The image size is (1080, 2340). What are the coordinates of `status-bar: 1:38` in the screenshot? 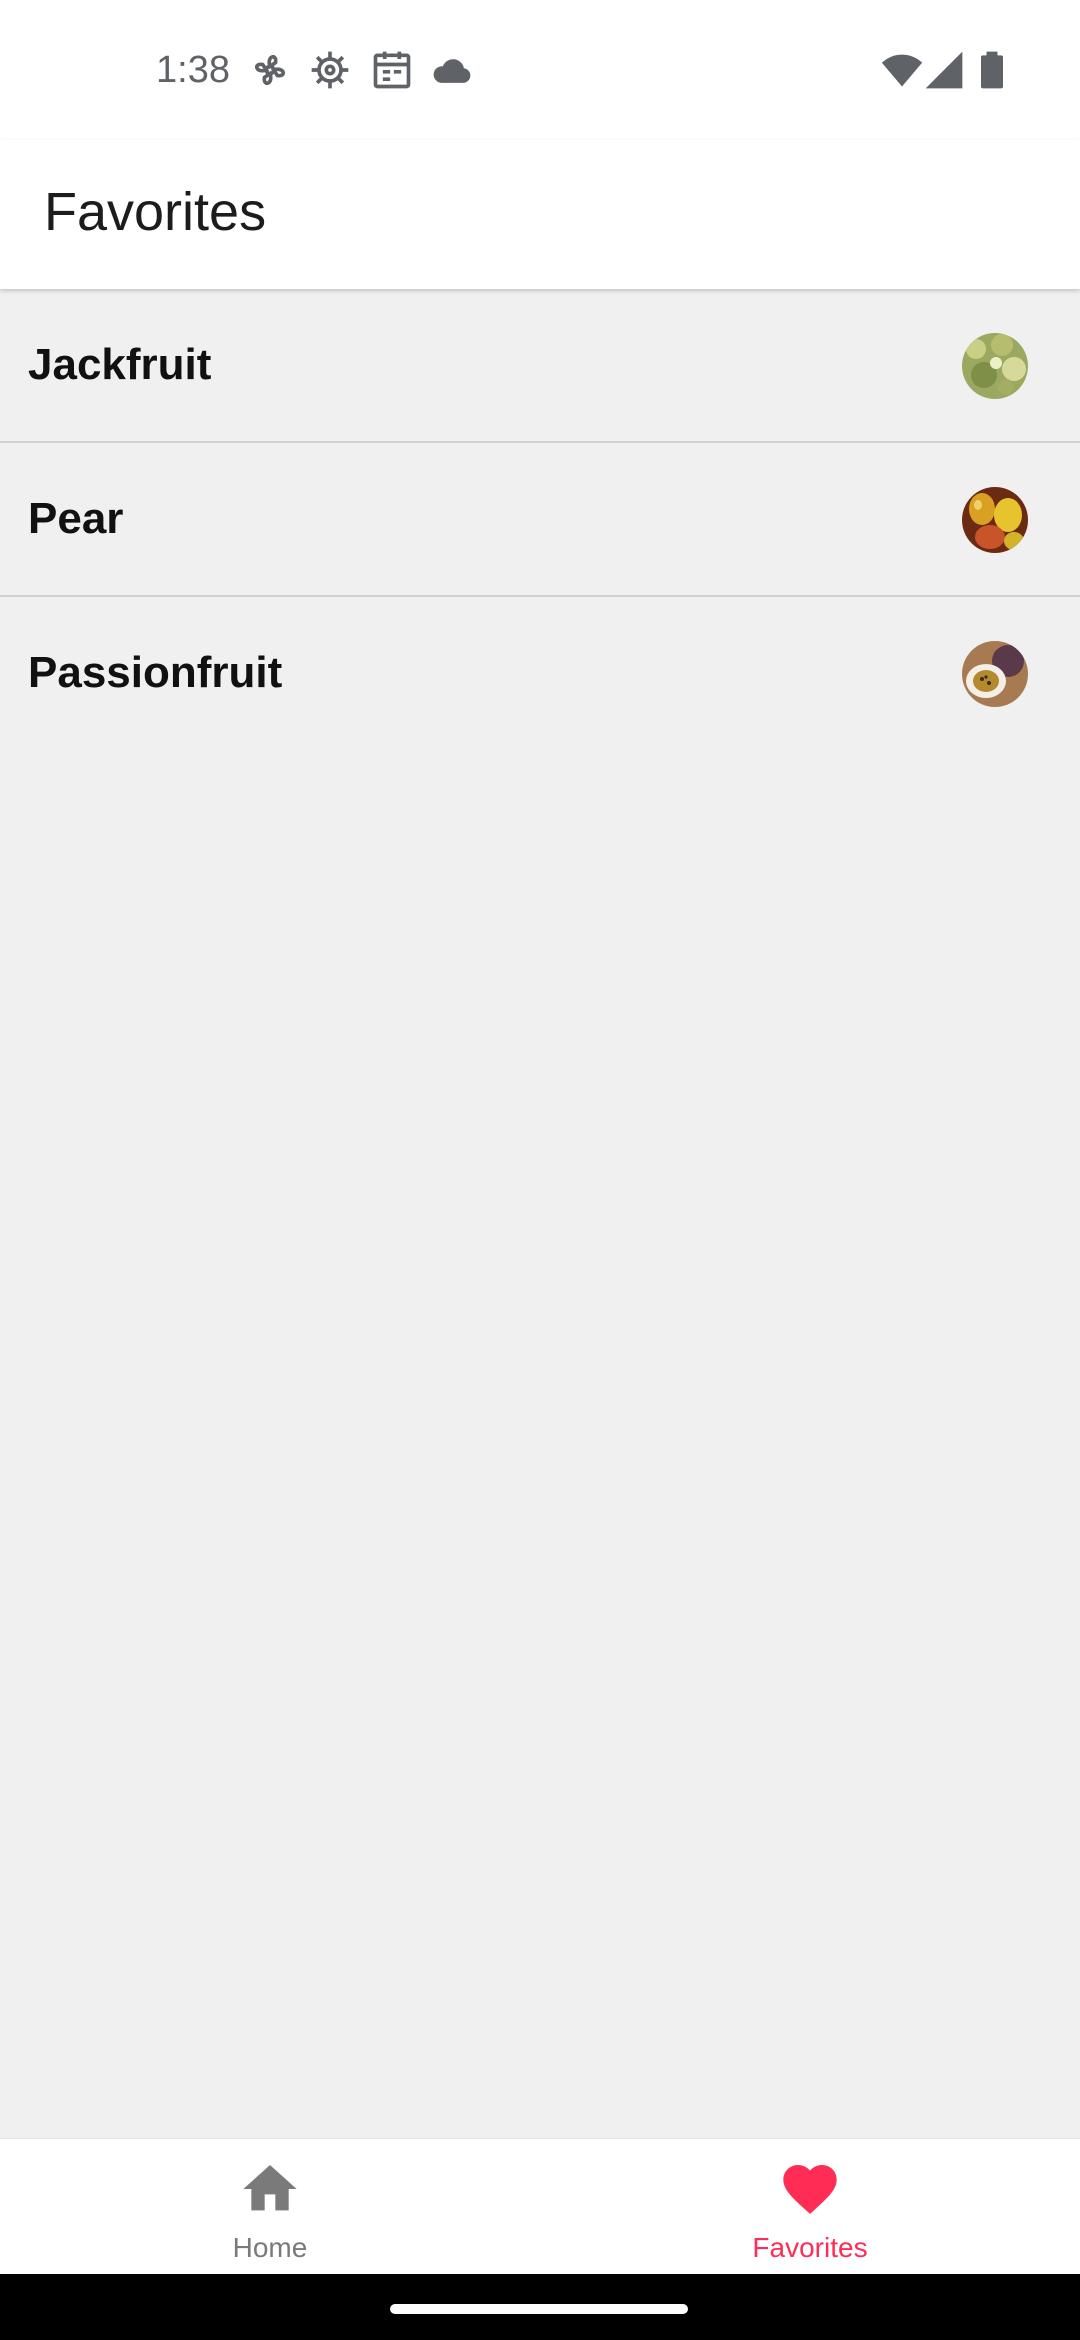 It's located at (540, 70).